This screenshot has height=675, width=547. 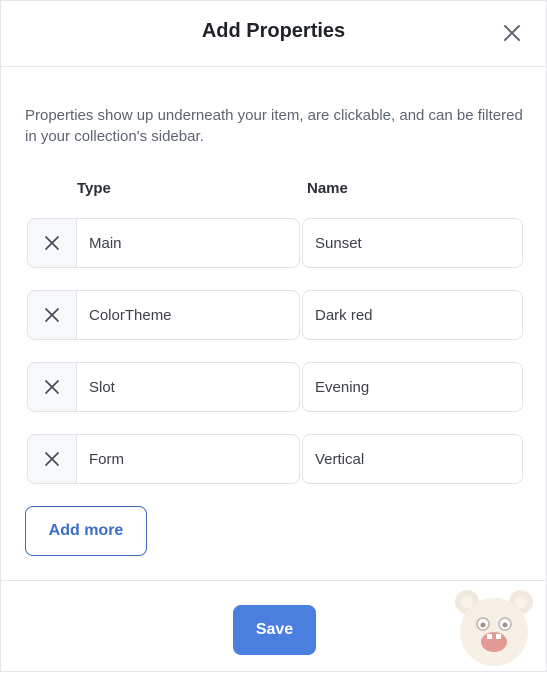 What do you see at coordinates (412, 315) in the screenshot?
I see `property-name-input: Dark red` at bounding box center [412, 315].